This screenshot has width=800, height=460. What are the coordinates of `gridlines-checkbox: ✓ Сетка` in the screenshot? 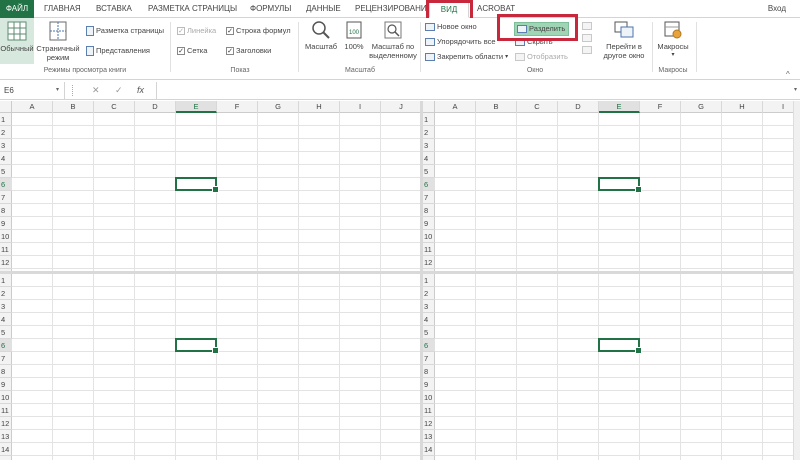 It's located at (192, 51).